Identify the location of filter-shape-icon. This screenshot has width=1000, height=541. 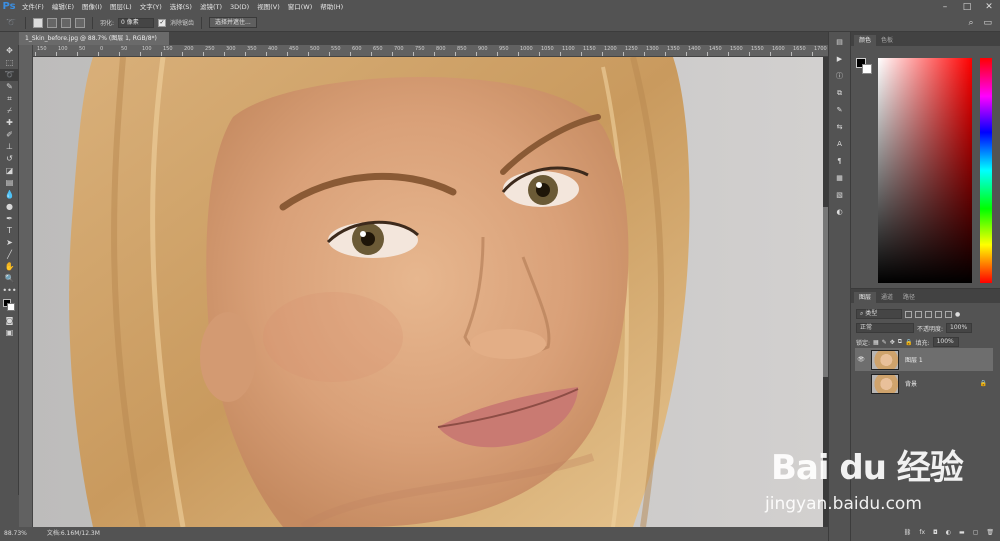
(938, 314).